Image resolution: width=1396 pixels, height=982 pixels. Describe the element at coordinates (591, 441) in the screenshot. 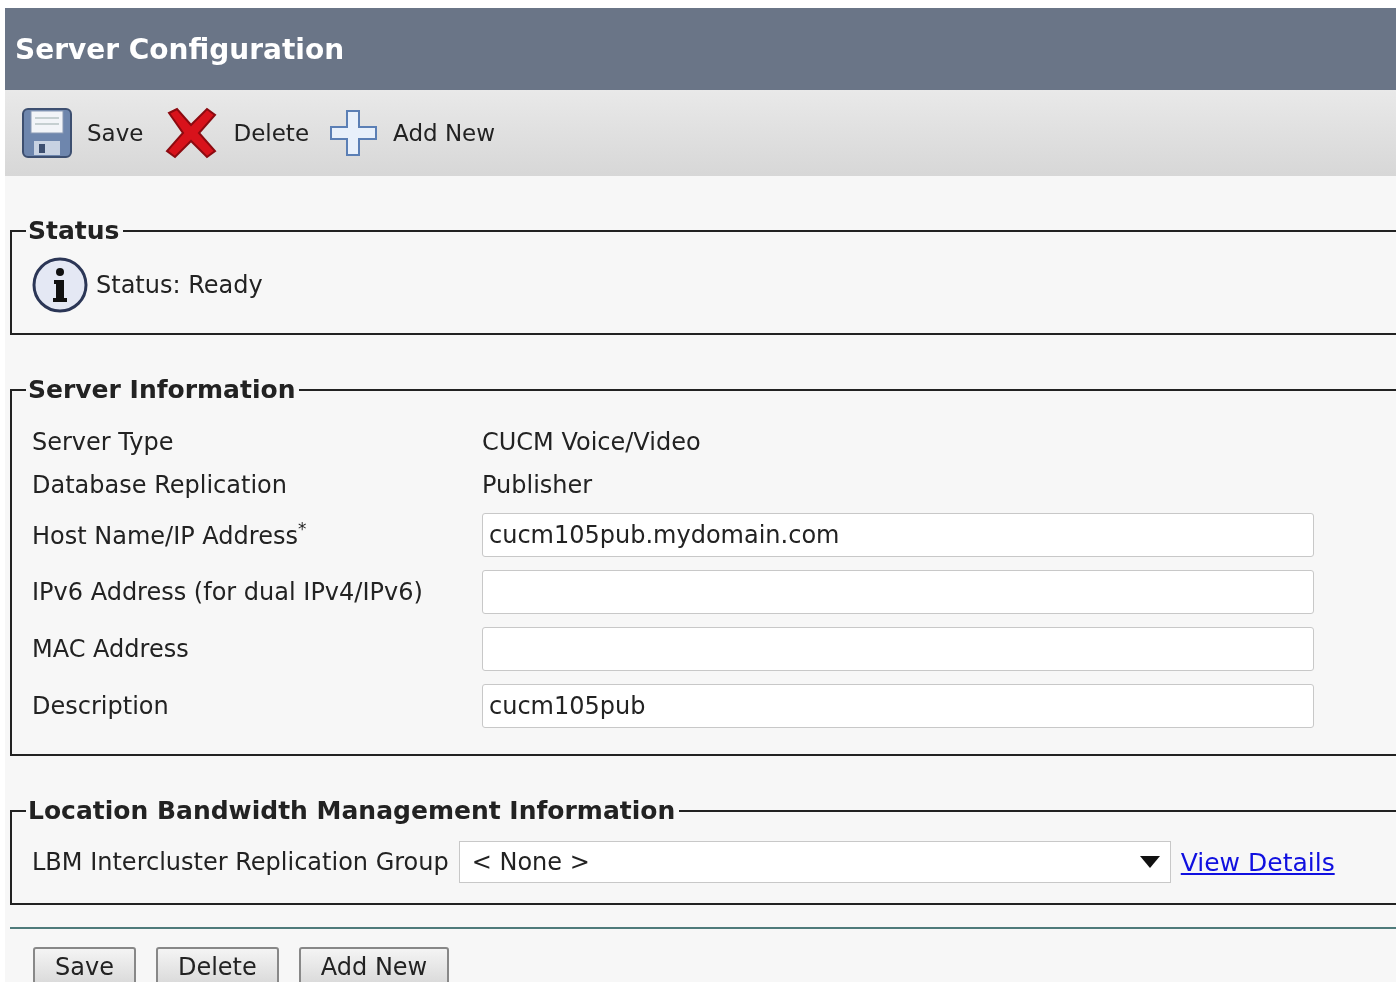

I see `field-value: CUCM Voice/Video` at that location.